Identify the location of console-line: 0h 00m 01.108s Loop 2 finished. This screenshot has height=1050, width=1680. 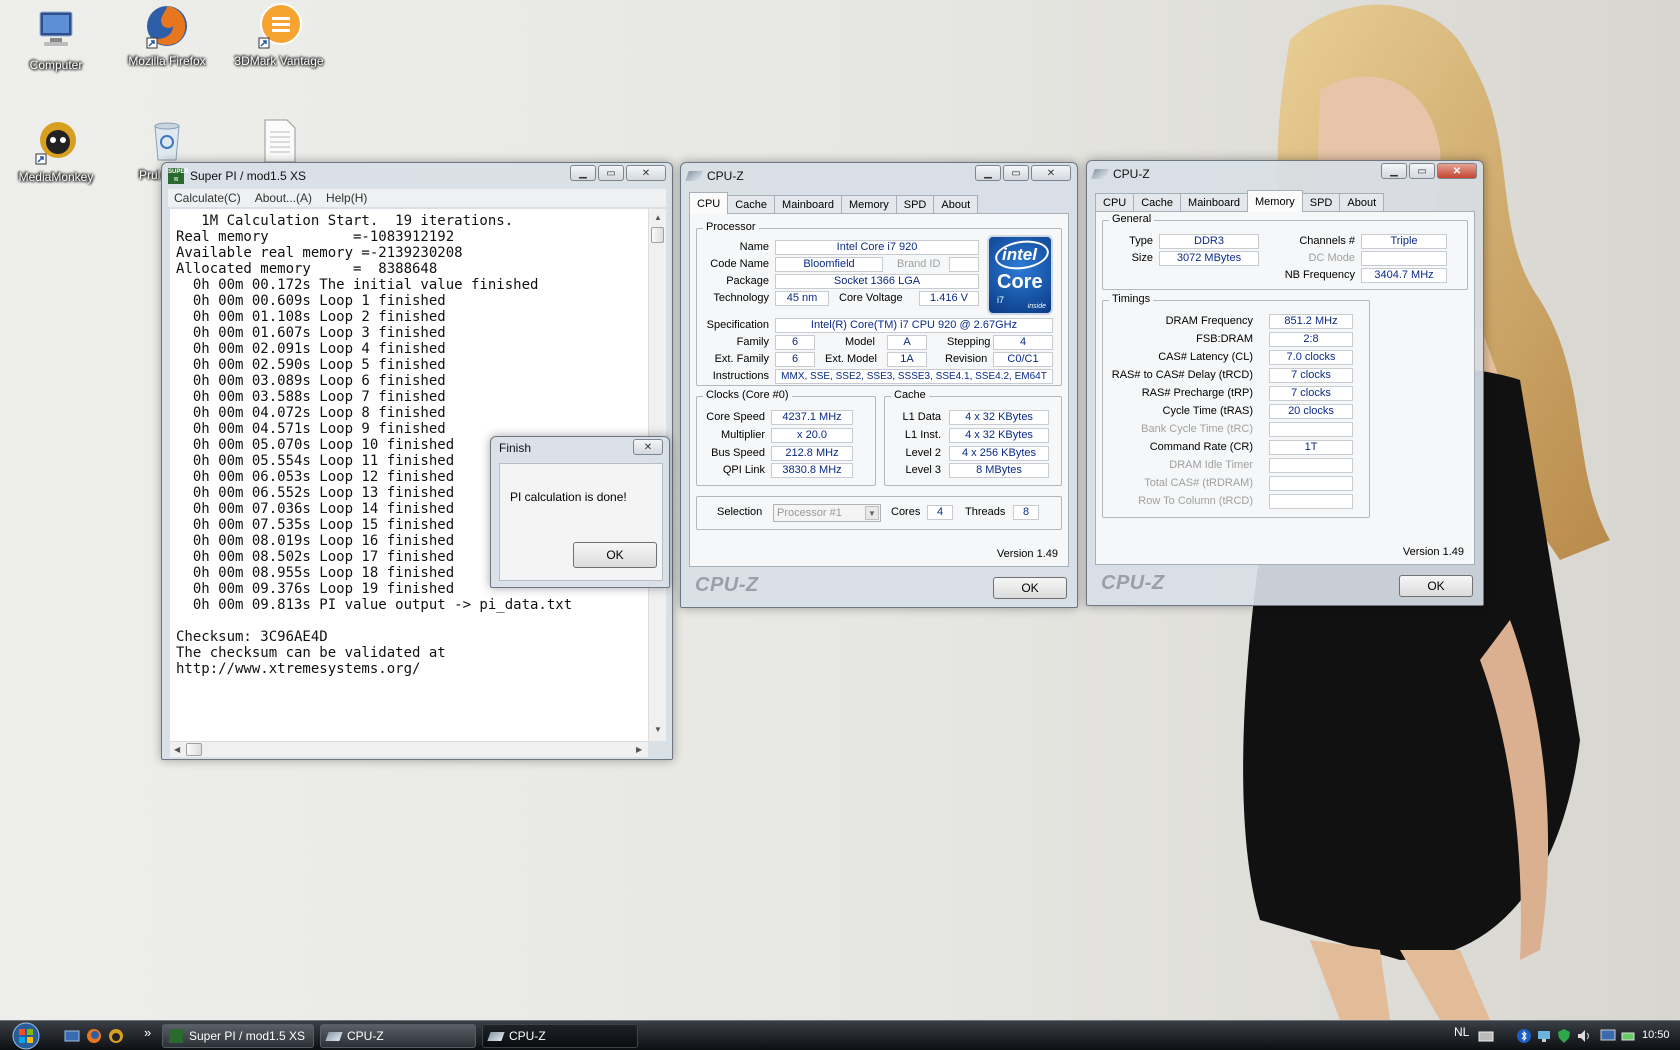
(311, 317).